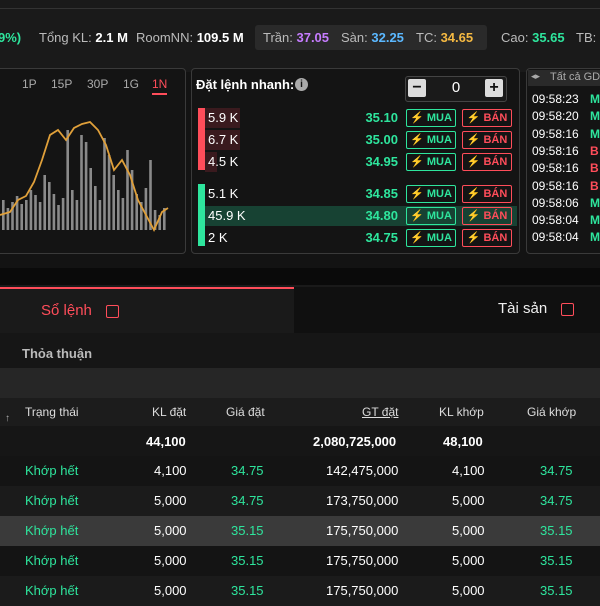 Image resolution: width=600 pixels, height=606 pixels. Describe the element at coordinates (362, 470) in the screenshot. I see `order-value-cell: 142,475,000` at that location.